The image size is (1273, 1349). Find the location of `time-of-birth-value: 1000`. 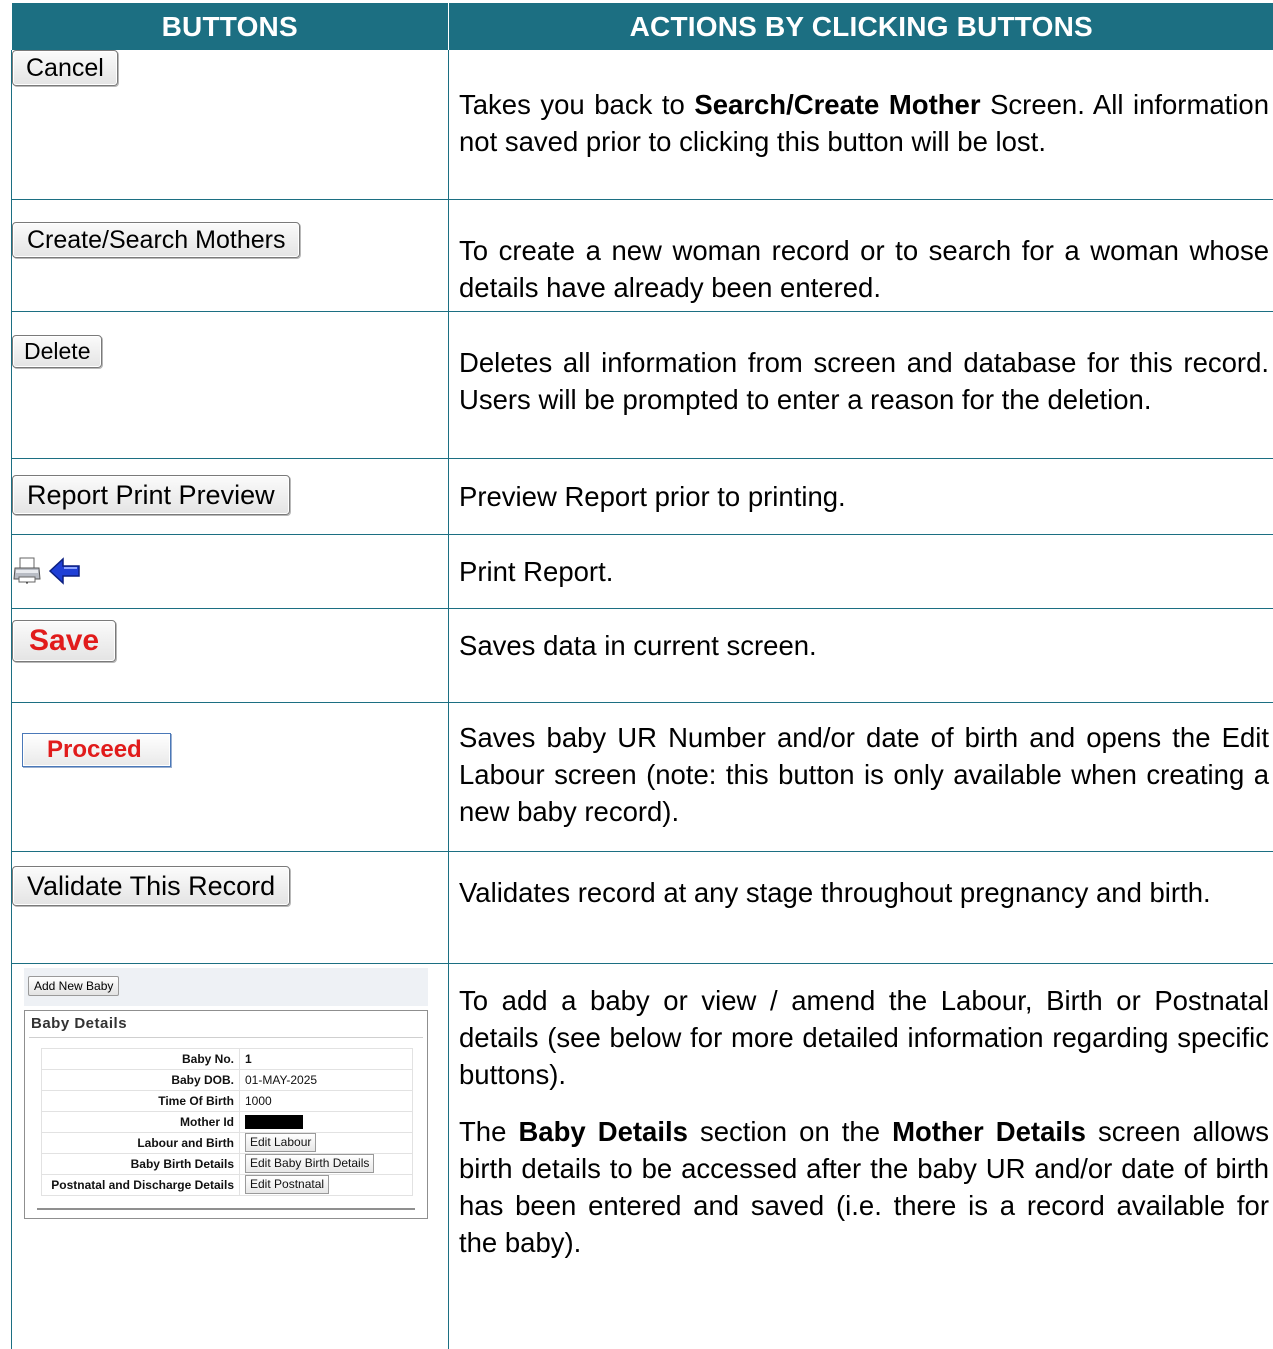

time-of-birth-value: 1000 is located at coordinates (326, 1100).